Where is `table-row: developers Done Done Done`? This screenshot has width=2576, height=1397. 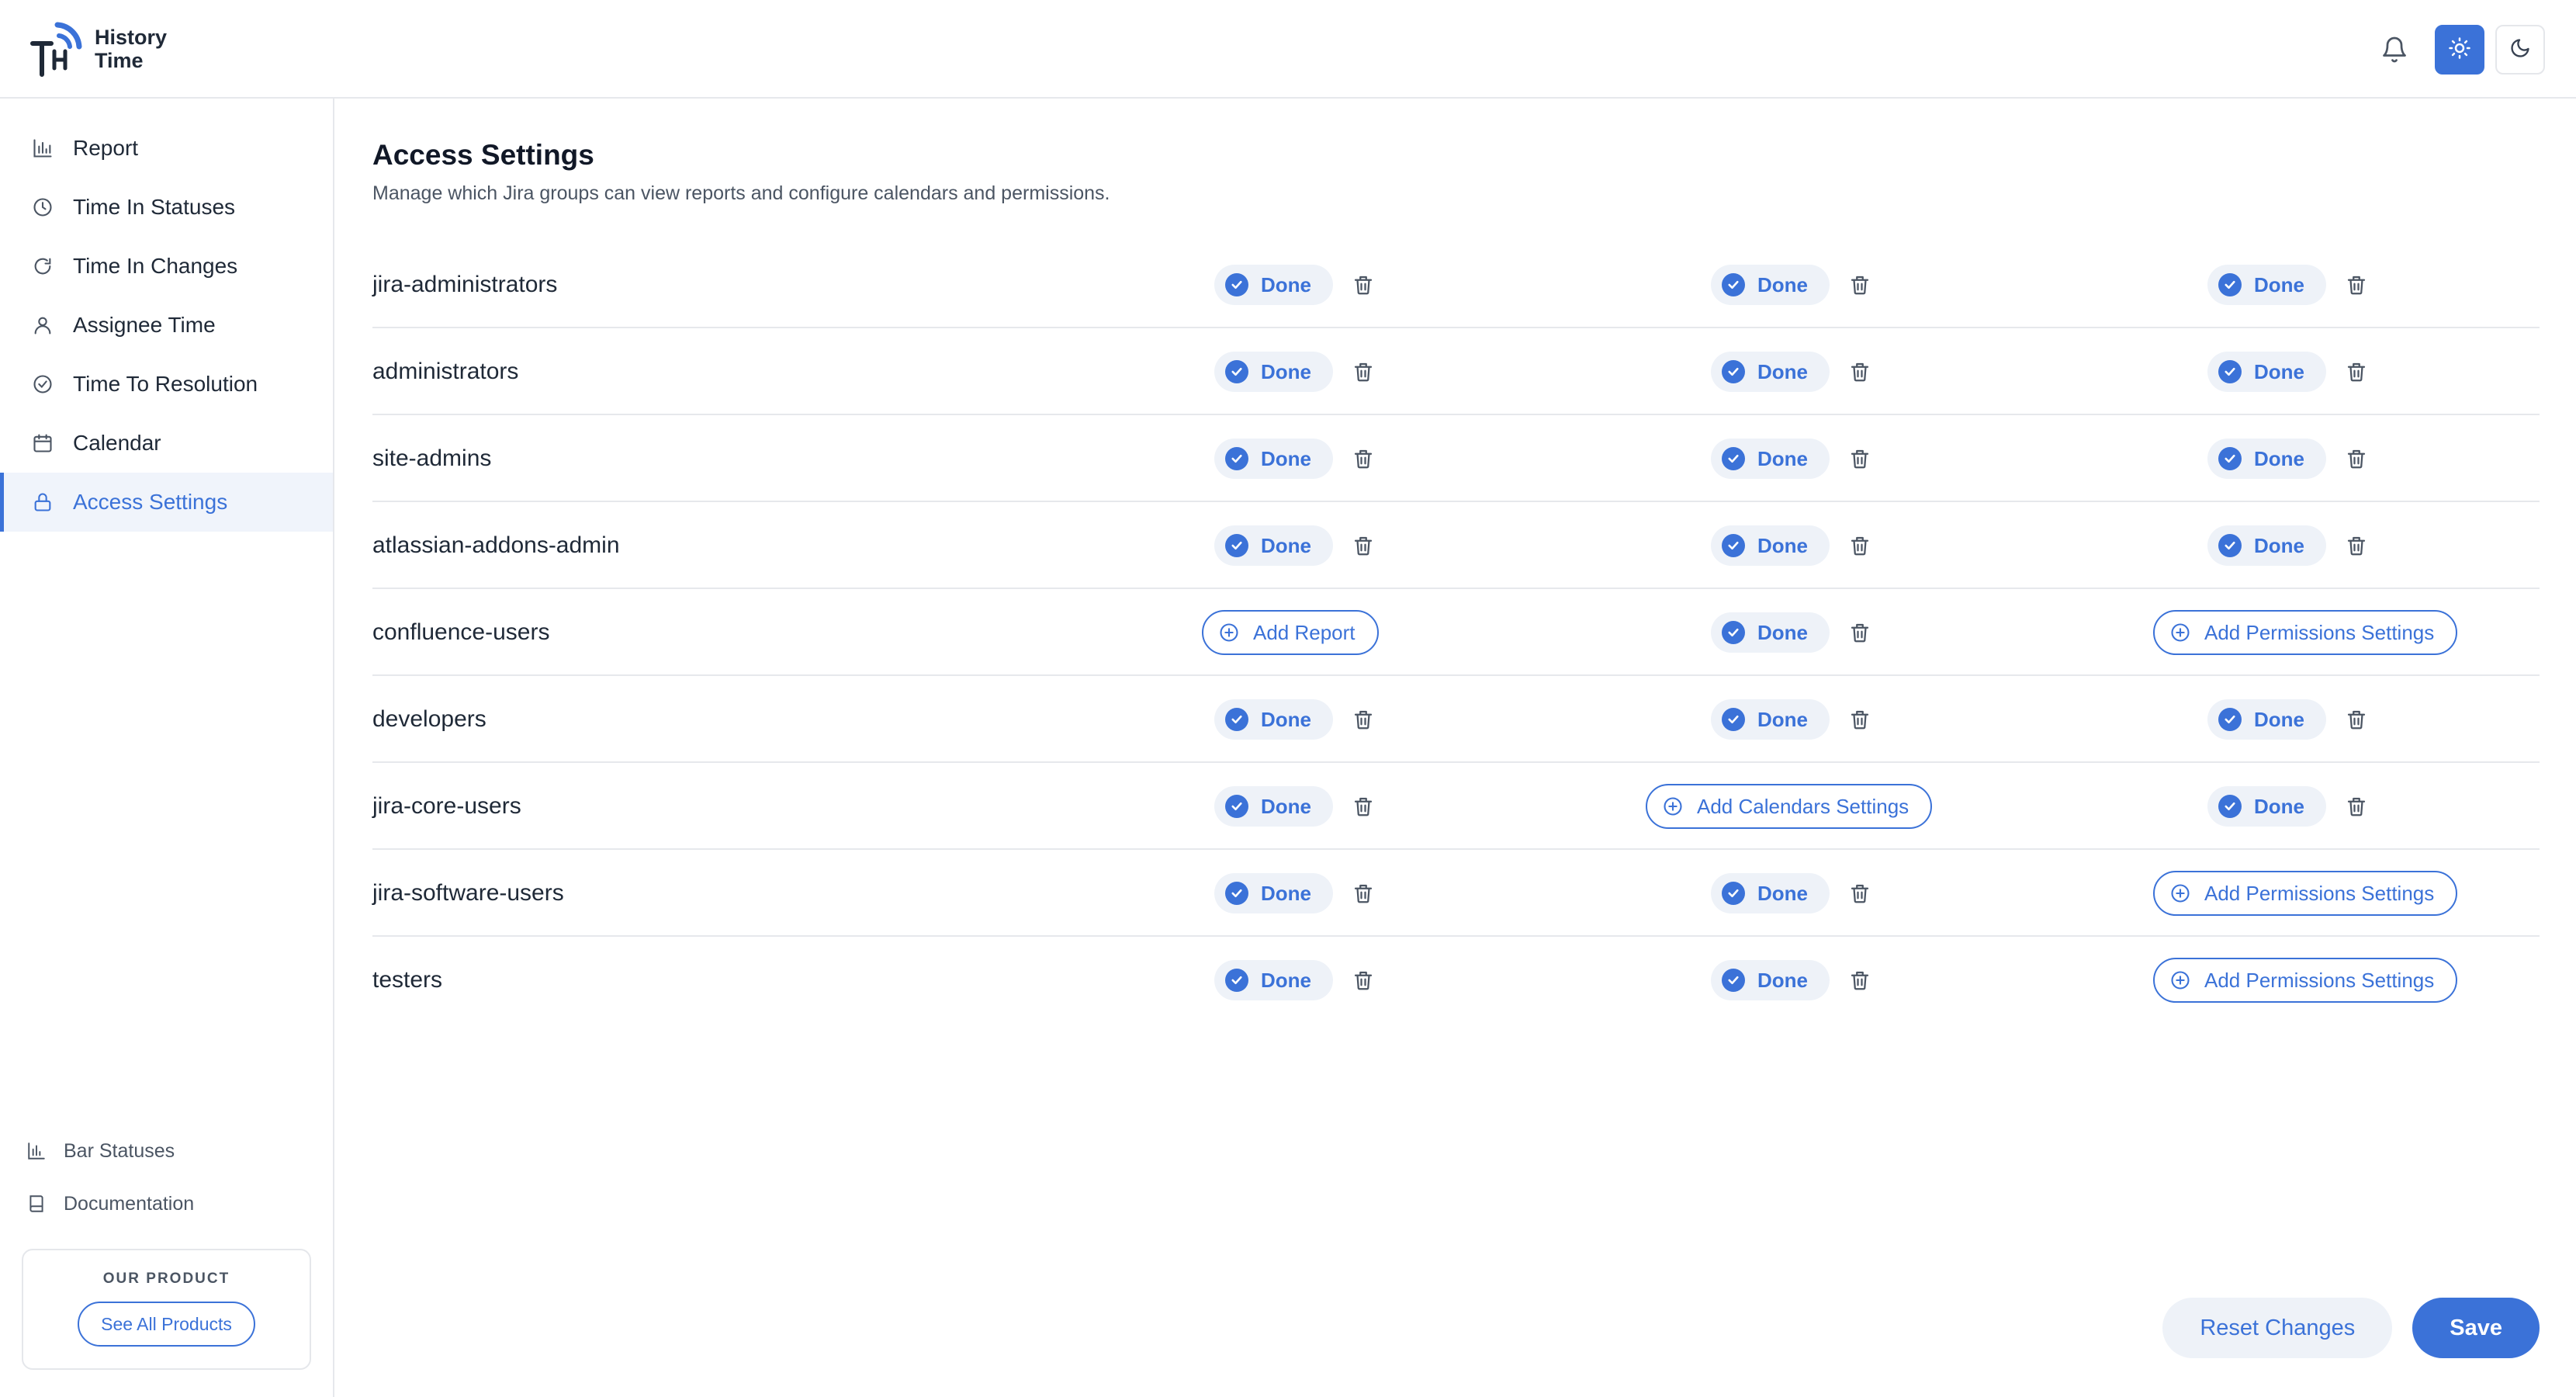 table-row: developers Done Done Done is located at coordinates (1456, 719).